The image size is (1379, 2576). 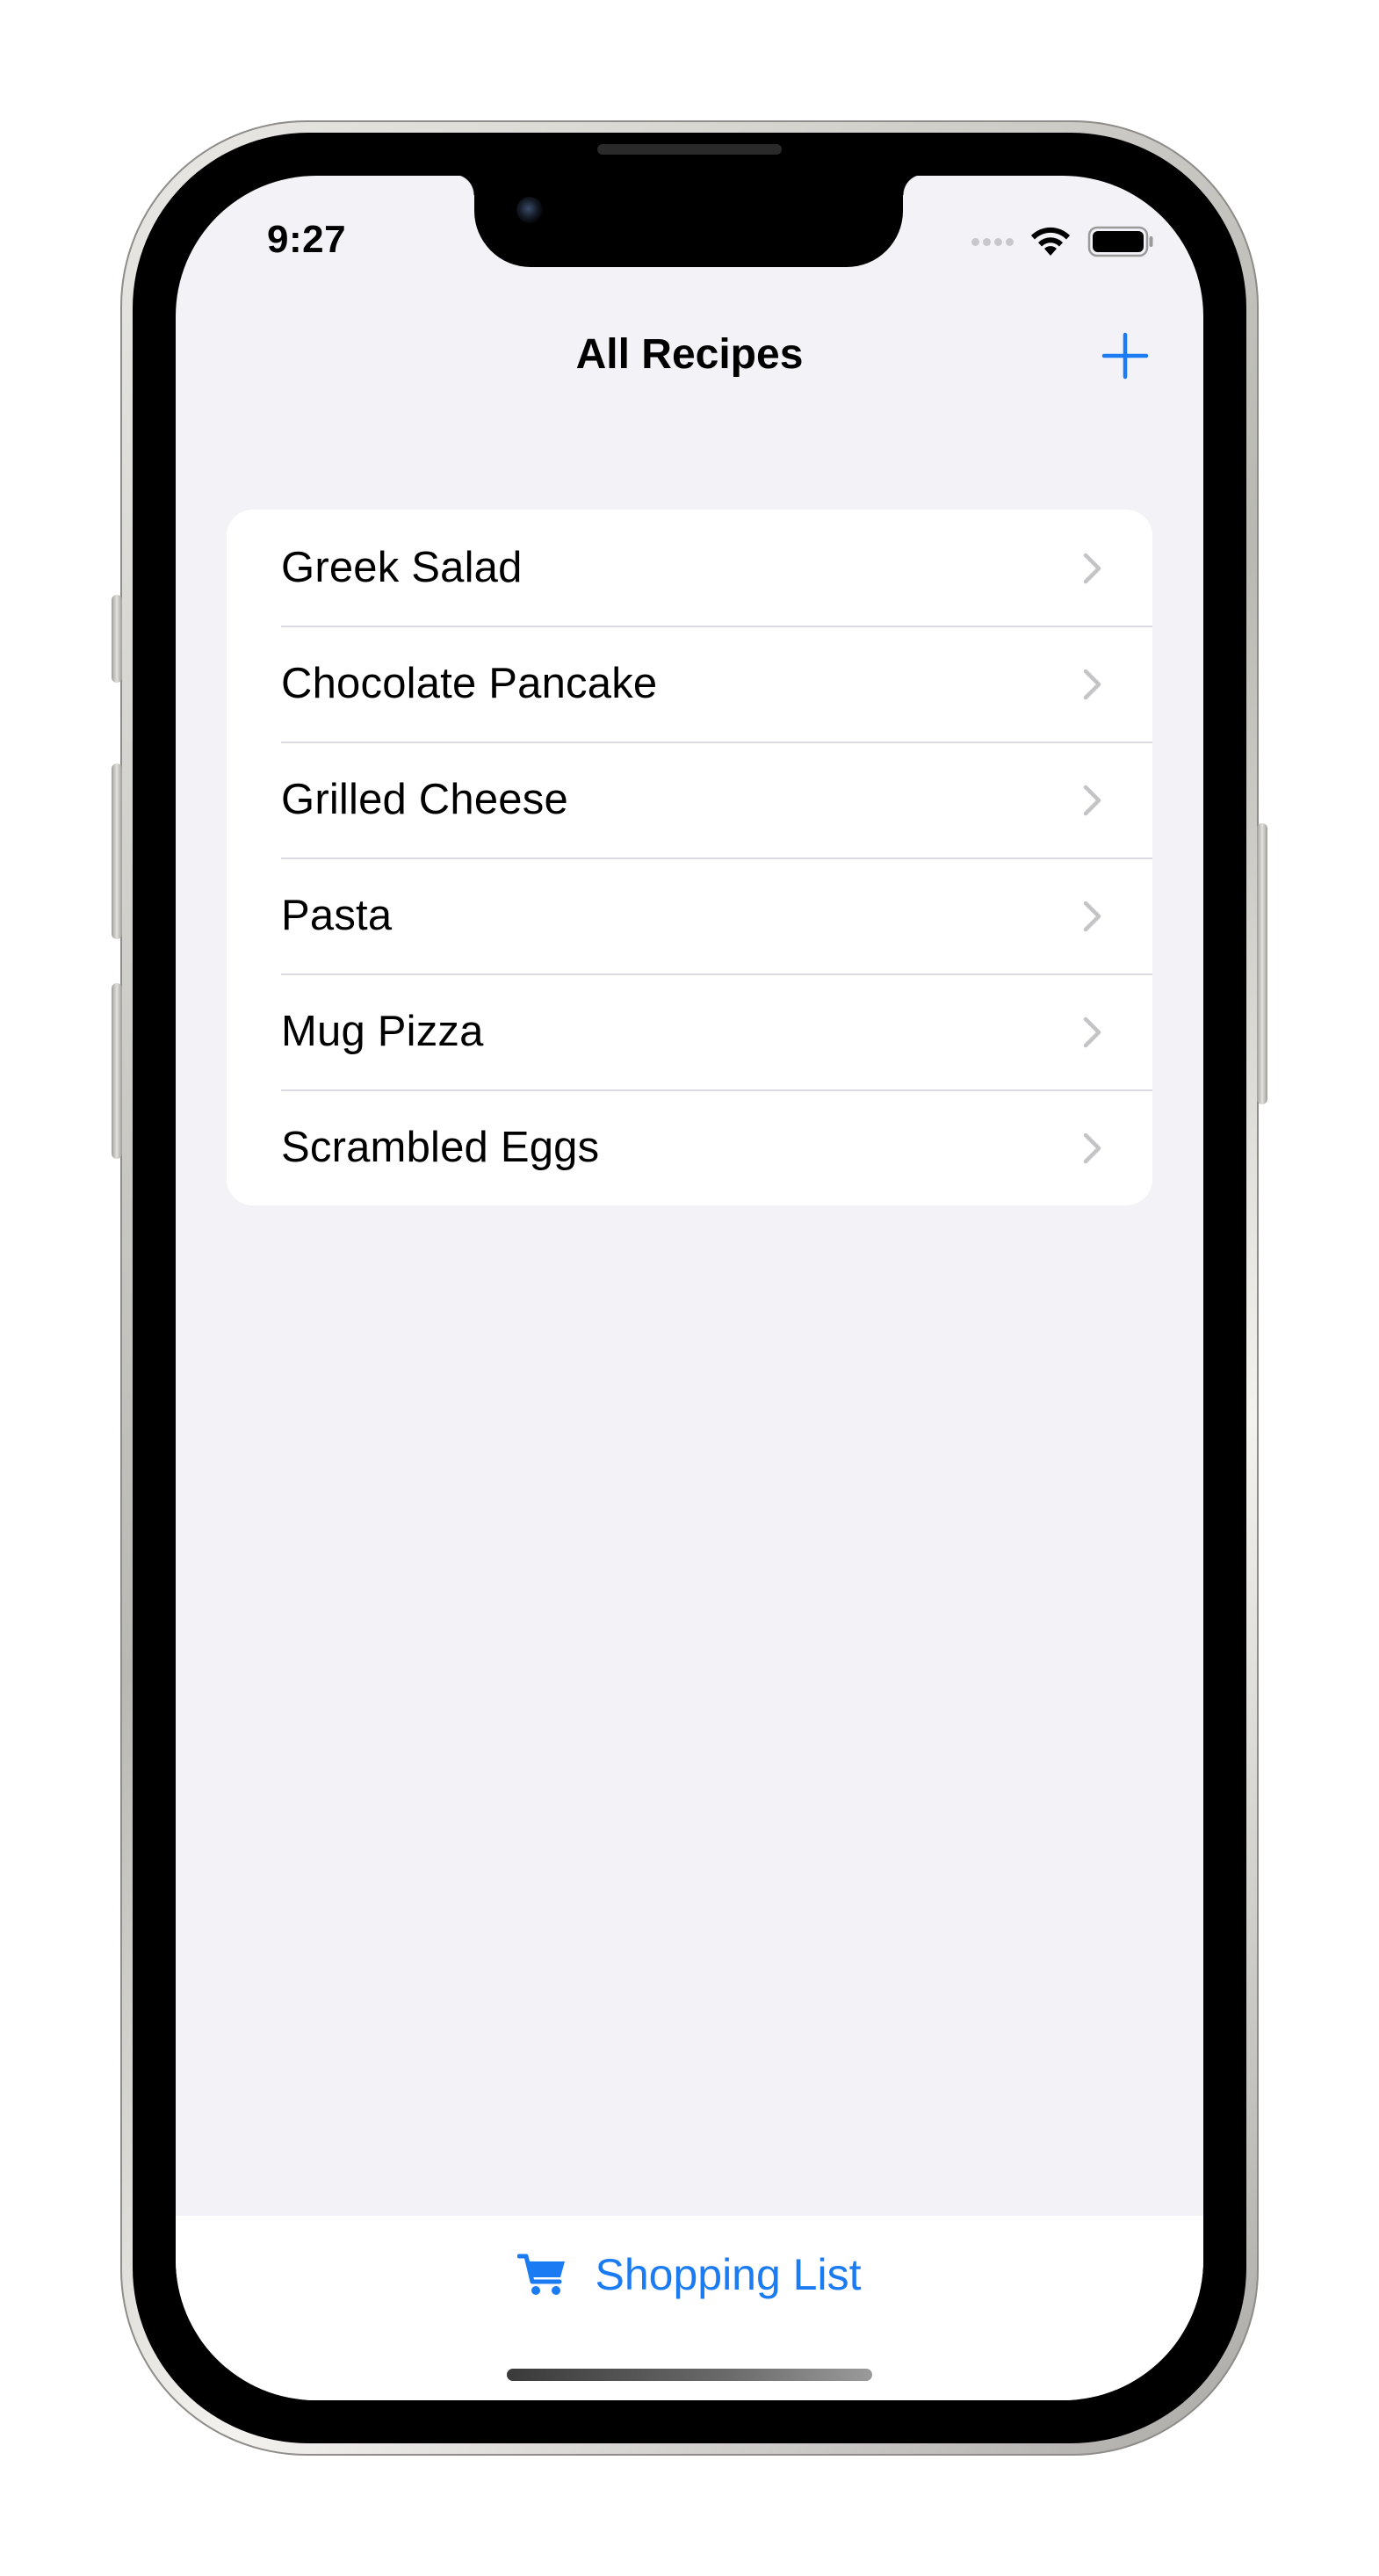 What do you see at coordinates (689, 2375) in the screenshot?
I see `home-indicator` at bounding box center [689, 2375].